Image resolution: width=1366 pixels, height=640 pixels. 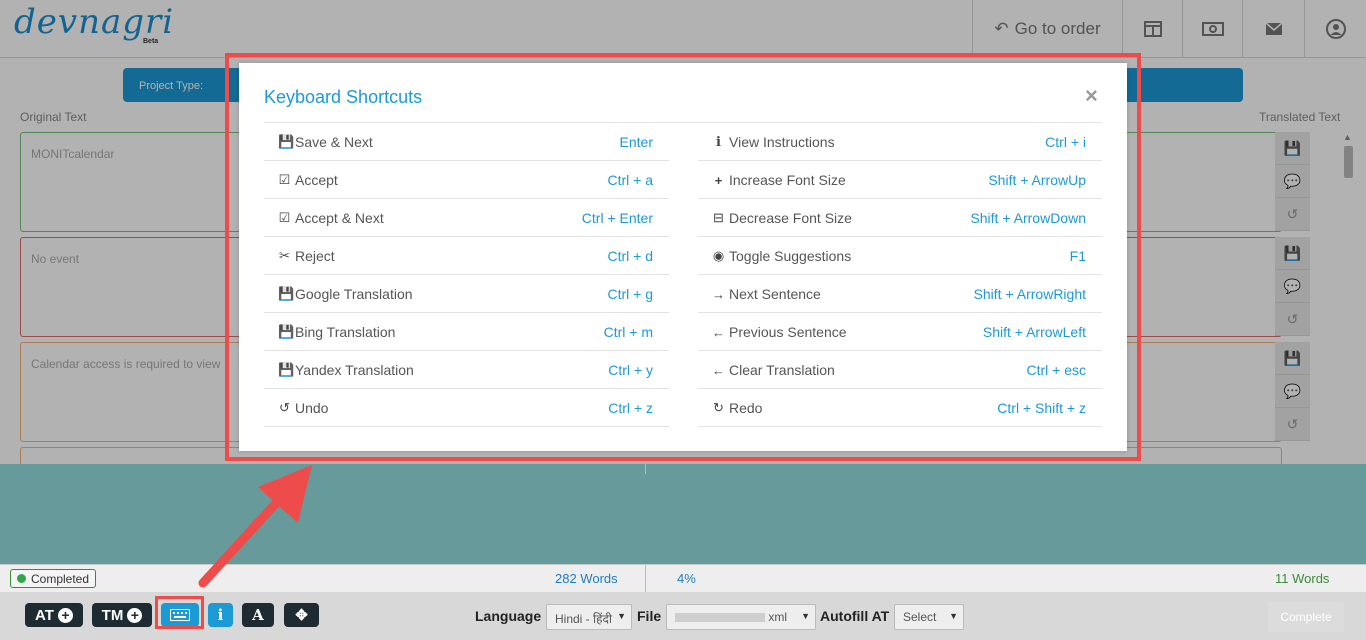 I want to click on source-word-count: 282 Words, so click(x=586, y=578).